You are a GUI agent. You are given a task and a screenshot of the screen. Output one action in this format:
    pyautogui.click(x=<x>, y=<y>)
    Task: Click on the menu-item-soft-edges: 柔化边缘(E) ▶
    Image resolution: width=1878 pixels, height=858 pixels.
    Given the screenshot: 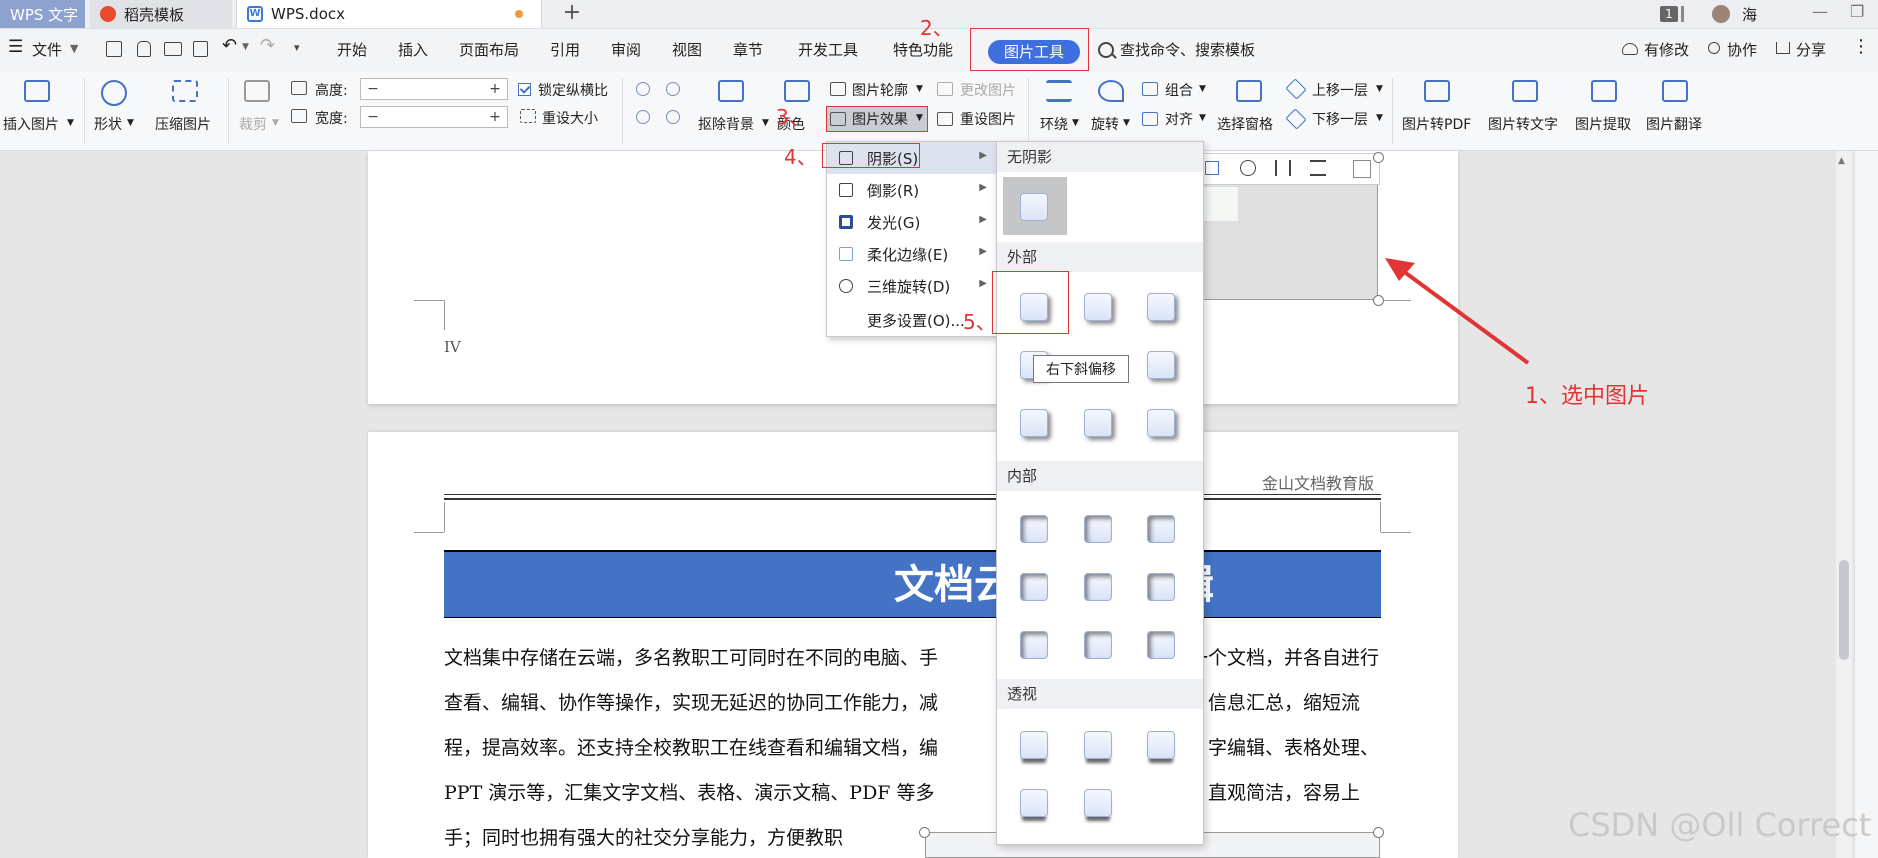 What is the action you would take?
    pyautogui.click(x=912, y=254)
    